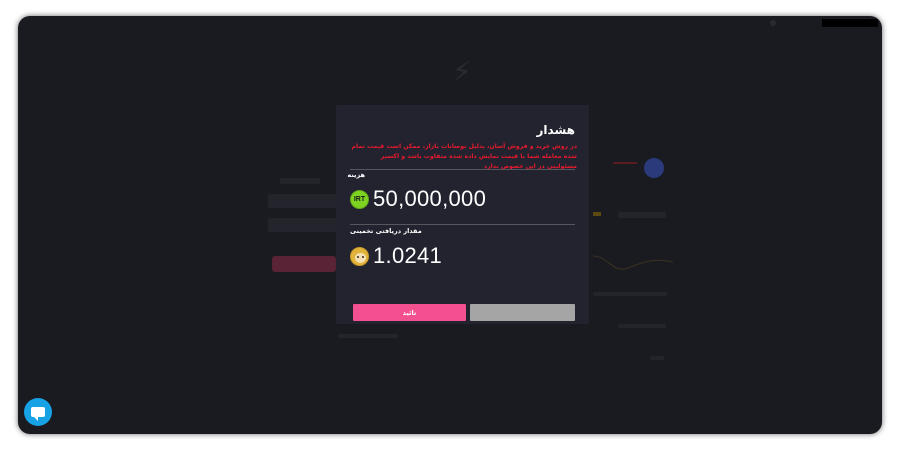  I want to click on chat-button, so click(38, 412).